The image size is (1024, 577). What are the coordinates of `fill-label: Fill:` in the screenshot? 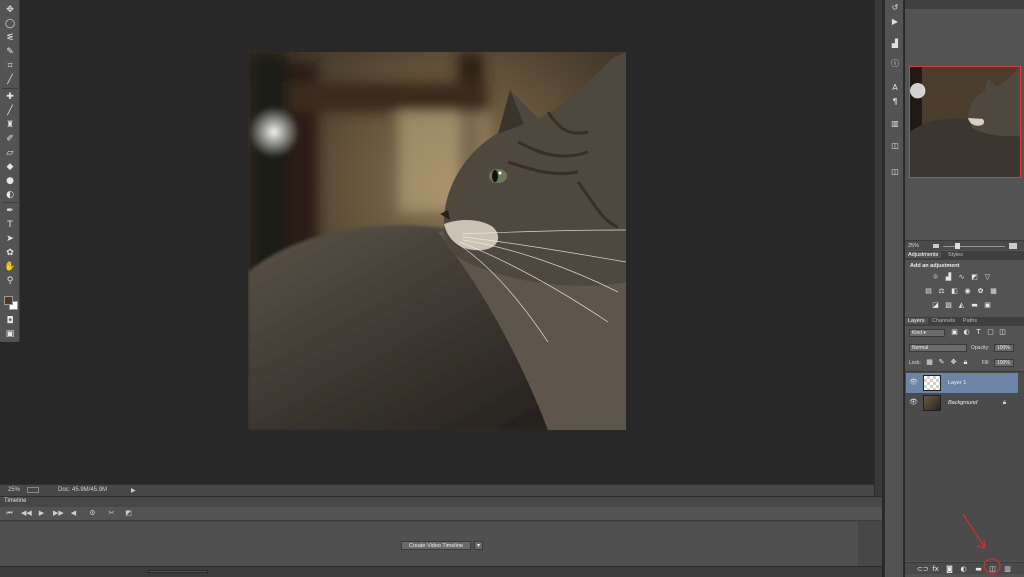 It's located at (986, 363).